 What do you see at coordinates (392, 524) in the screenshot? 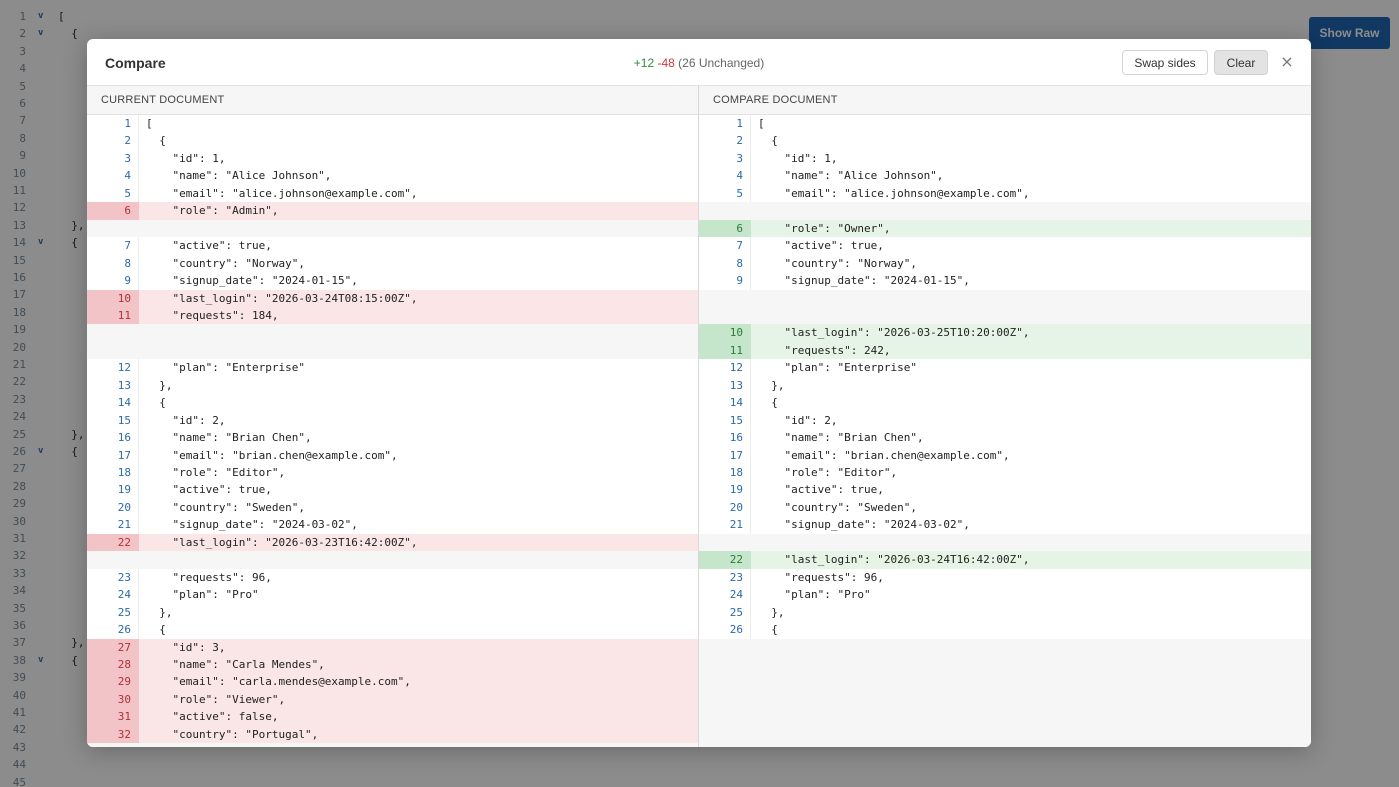
I see `diff-row: 21 "signup_date": "2024-03-02",` at bounding box center [392, 524].